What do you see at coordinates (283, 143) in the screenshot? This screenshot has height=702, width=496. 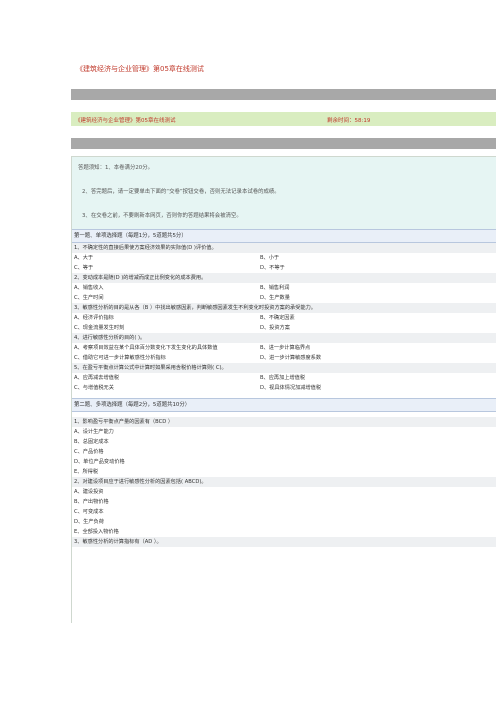 I see `middle-divider-bar` at bounding box center [283, 143].